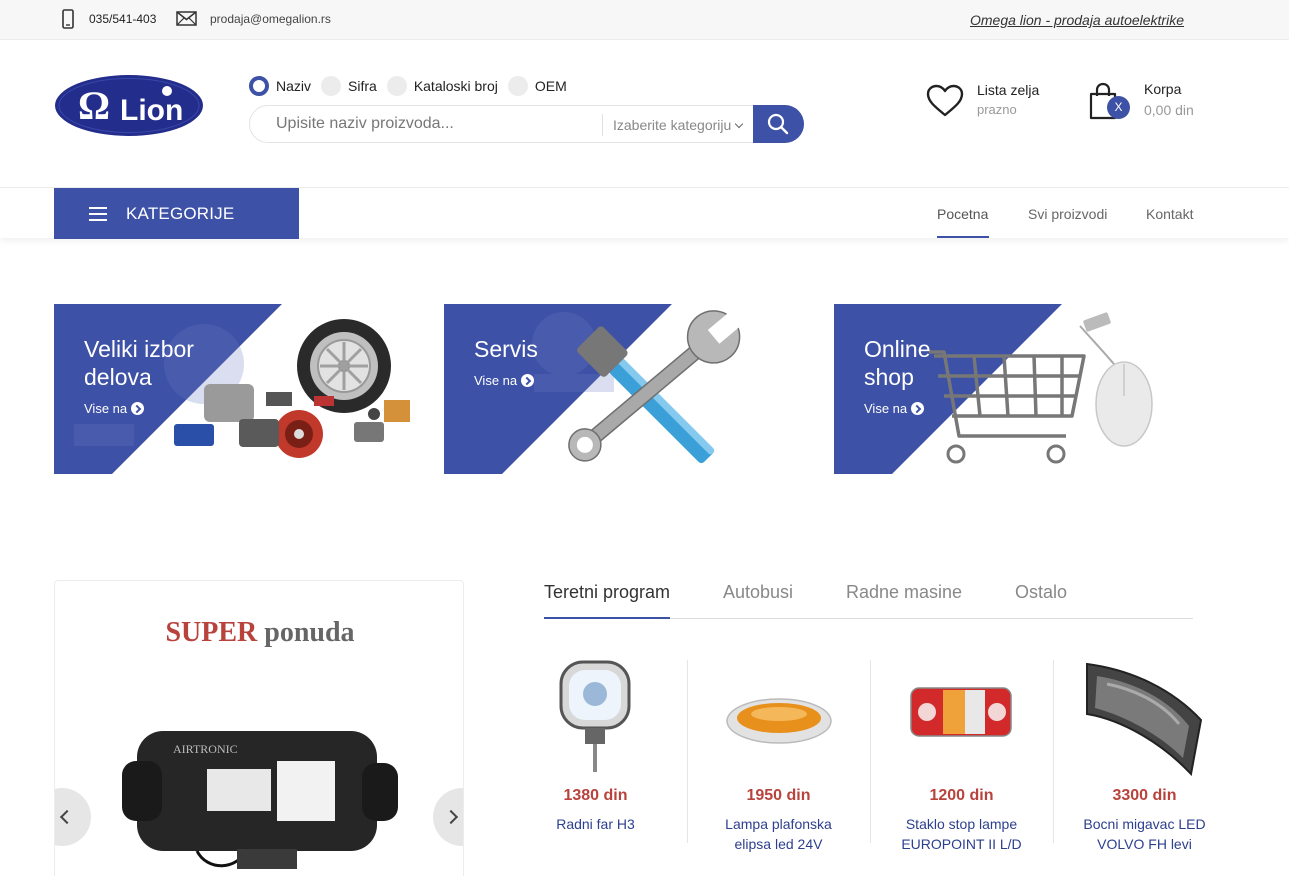  What do you see at coordinates (945, 101) in the screenshot?
I see `heart-icon` at bounding box center [945, 101].